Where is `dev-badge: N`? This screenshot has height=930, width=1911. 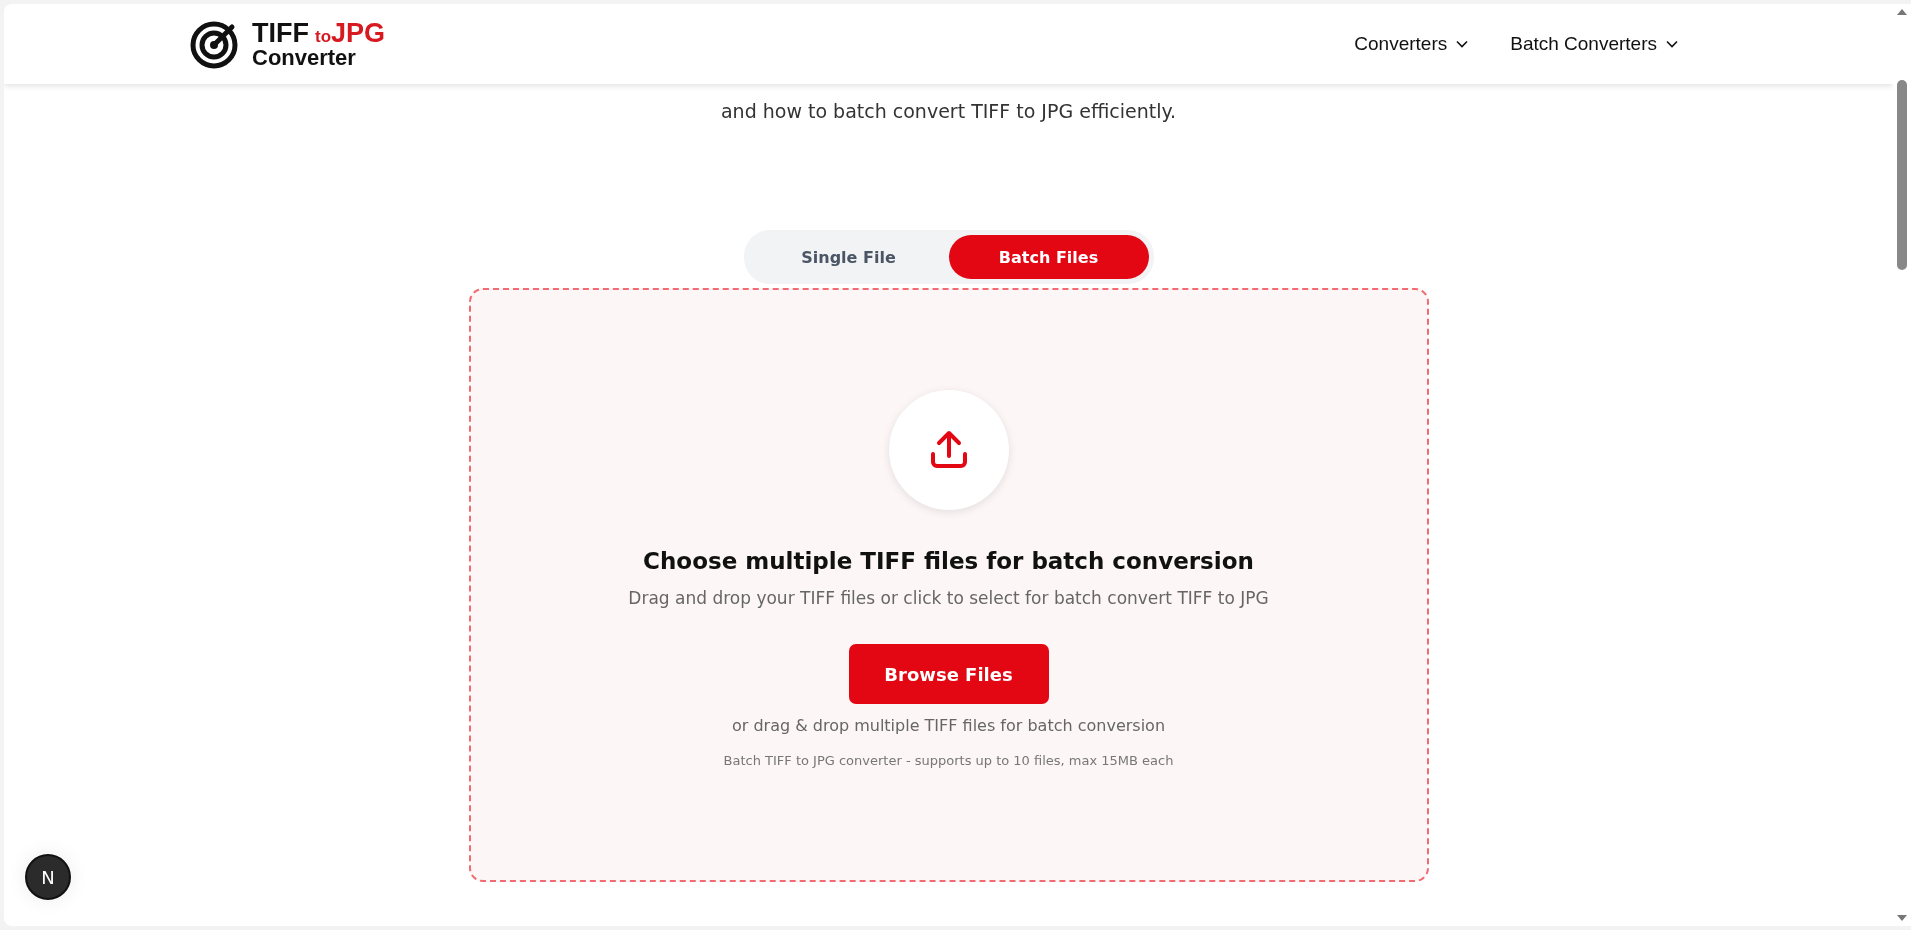
dev-badge: N is located at coordinates (48, 877).